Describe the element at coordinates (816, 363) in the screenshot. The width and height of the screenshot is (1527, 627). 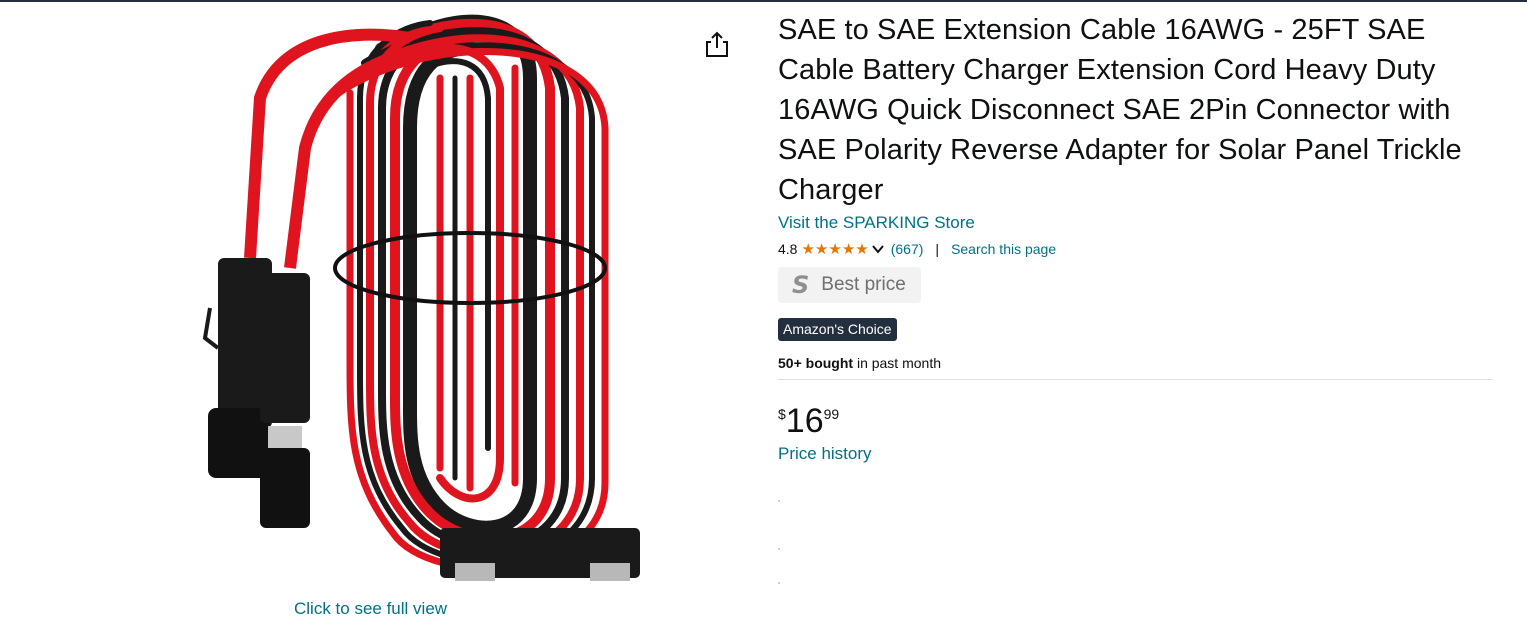
I see `bought-count: 50+ bought` at that location.